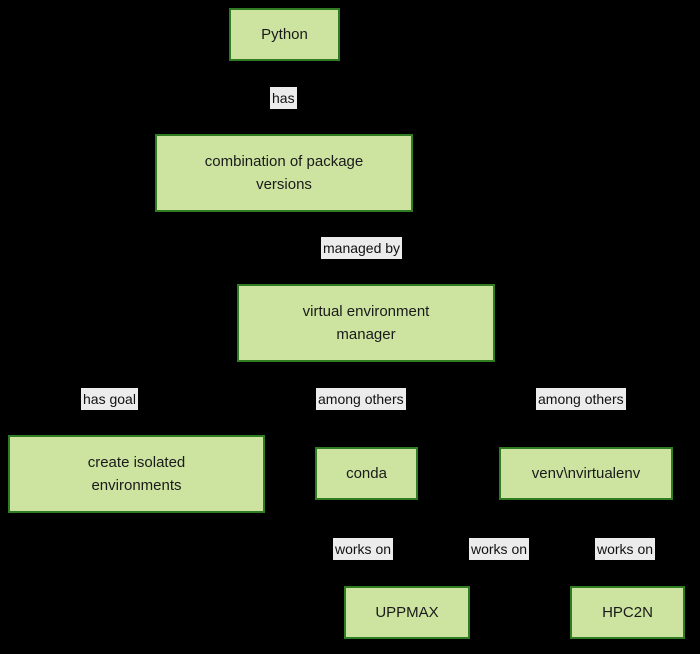 Image resolution: width=700 pixels, height=654 pixels. What do you see at coordinates (407, 612) in the screenshot?
I see `node-uppmax: UPPMAX` at bounding box center [407, 612].